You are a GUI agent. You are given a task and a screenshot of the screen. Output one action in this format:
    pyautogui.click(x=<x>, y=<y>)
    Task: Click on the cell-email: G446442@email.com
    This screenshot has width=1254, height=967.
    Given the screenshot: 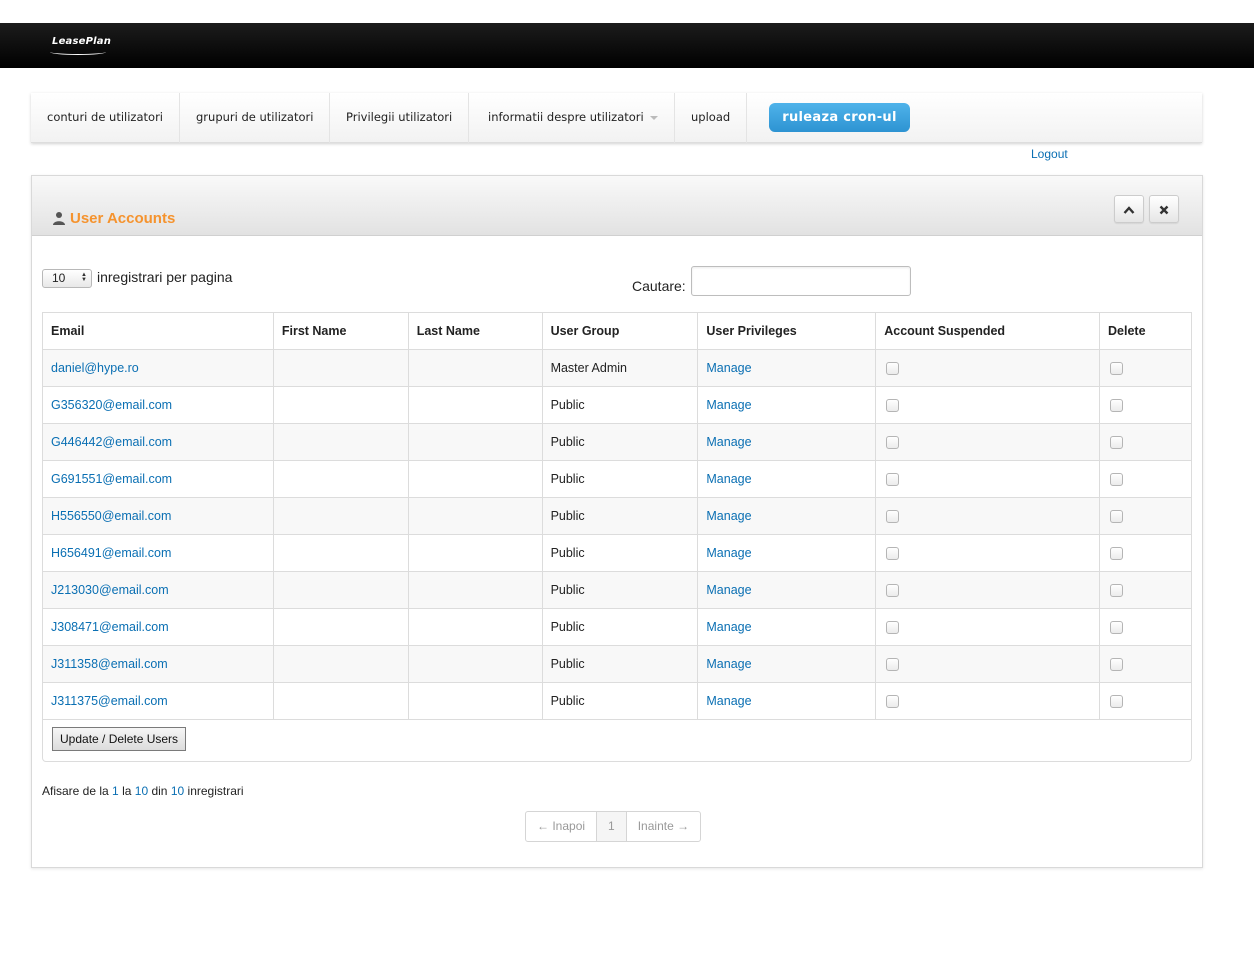 What is the action you would take?
    pyautogui.click(x=111, y=442)
    